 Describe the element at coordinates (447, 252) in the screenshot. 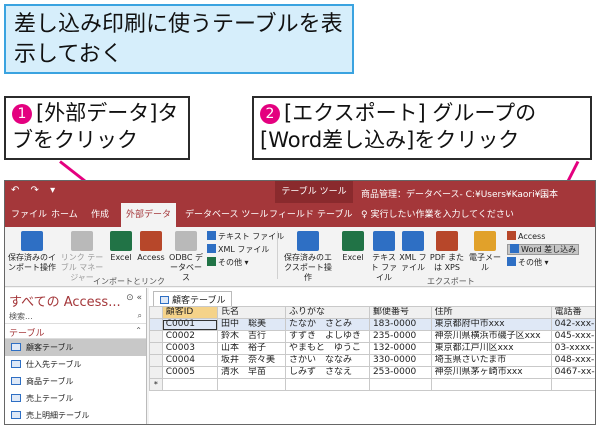

I see `export-pdf-button: PDF または XPS` at that location.